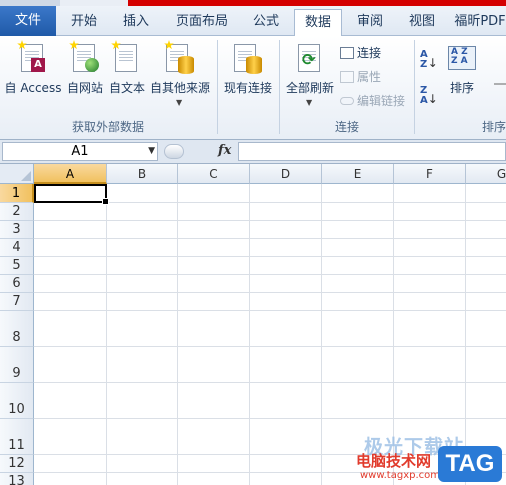 The width and height of the screenshot is (506, 485). What do you see at coordinates (17, 174) in the screenshot?
I see `select-all-corner` at bounding box center [17, 174].